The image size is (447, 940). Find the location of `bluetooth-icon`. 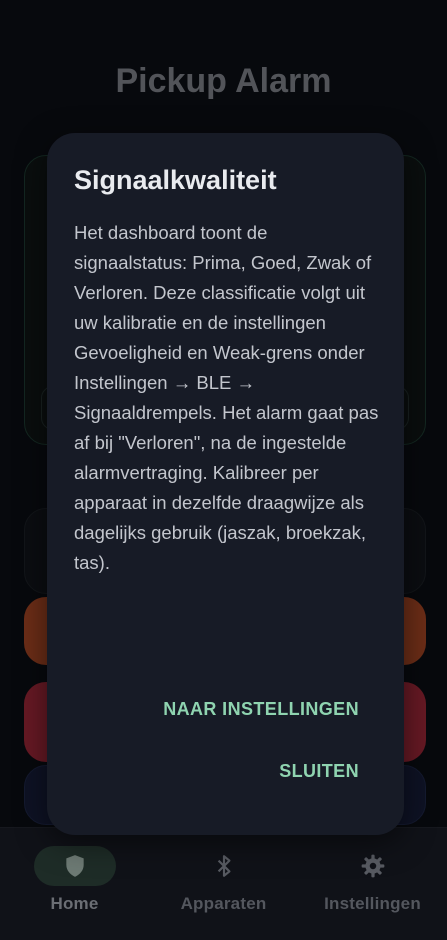

bluetooth-icon is located at coordinates (223, 866).